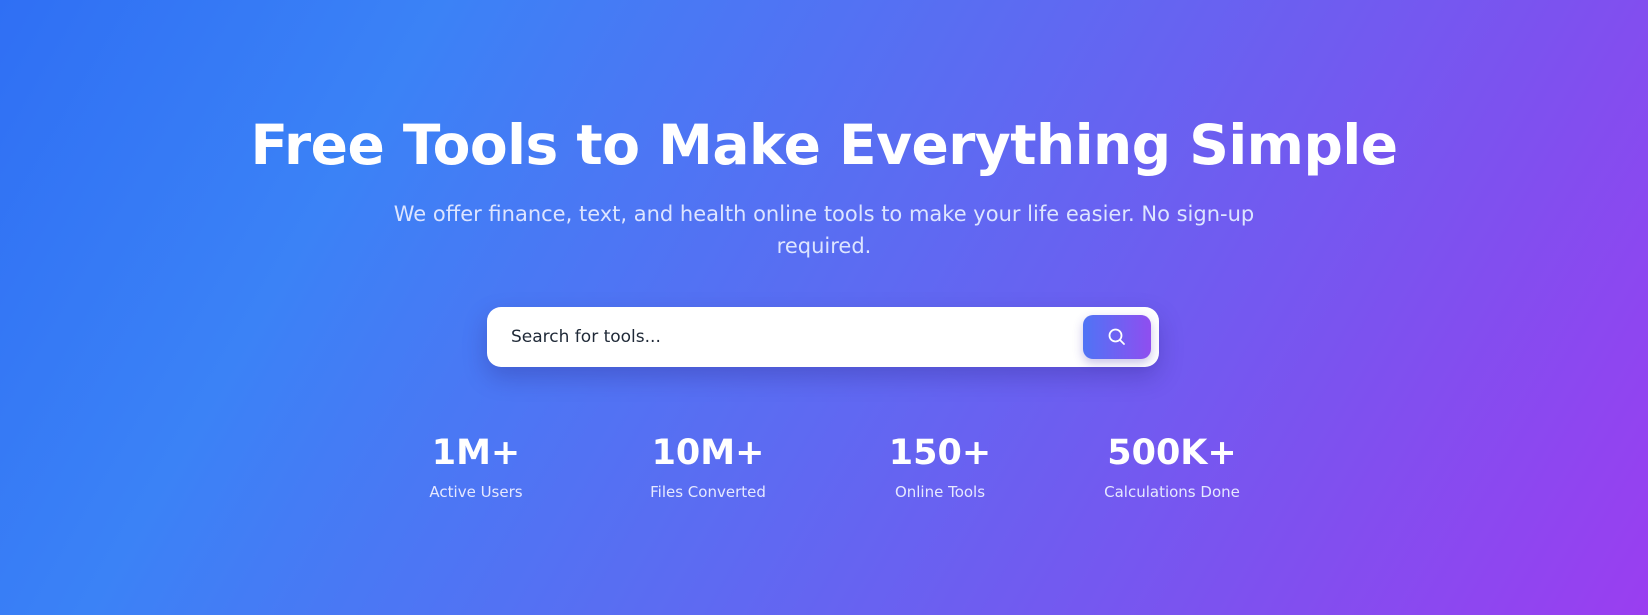  Describe the element at coordinates (824, 145) in the screenshot. I see `hero-title: Free Tools to Make Everything Simple` at that location.